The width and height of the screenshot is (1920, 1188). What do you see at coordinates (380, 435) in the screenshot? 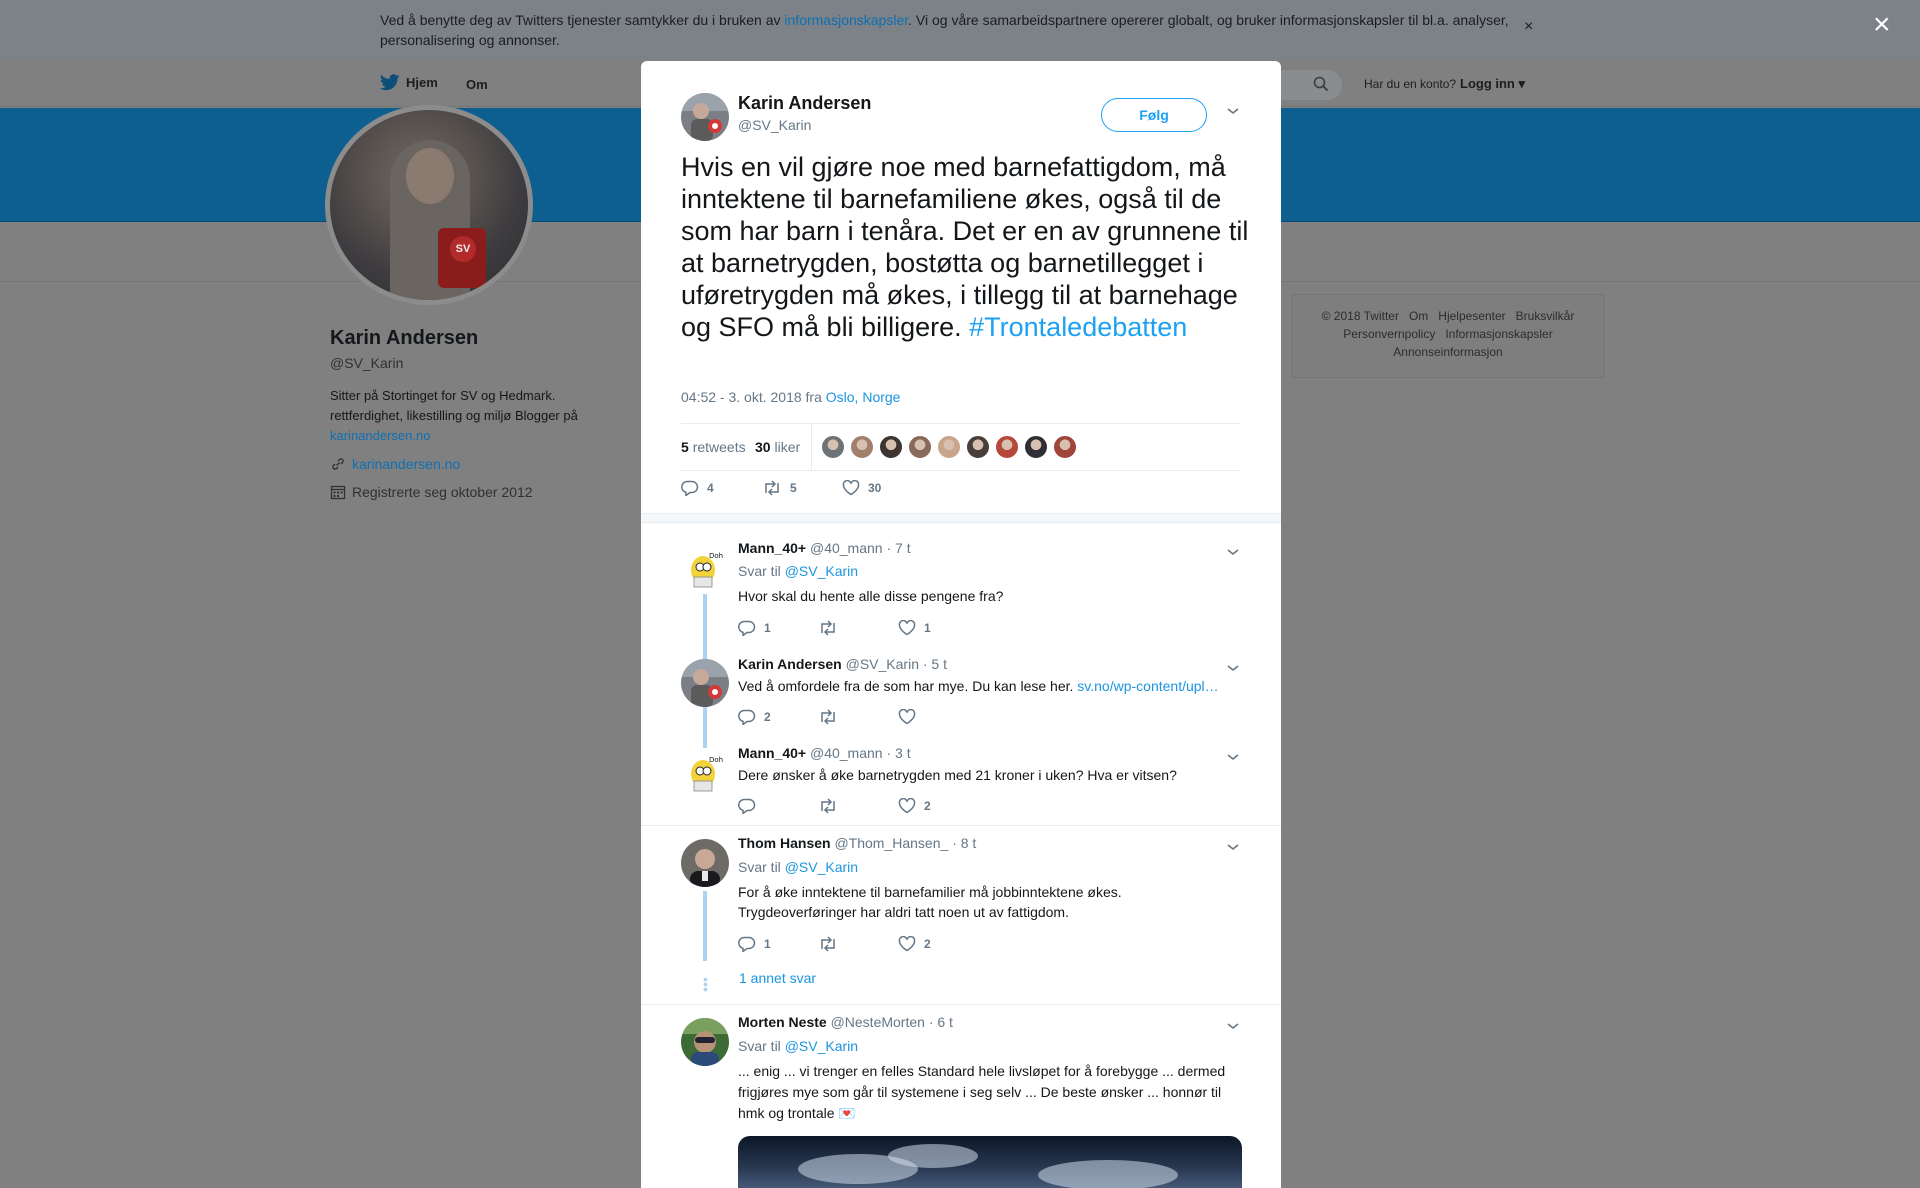
I see `bio-link: karinandersen.no` at bounding box center [380, 435].